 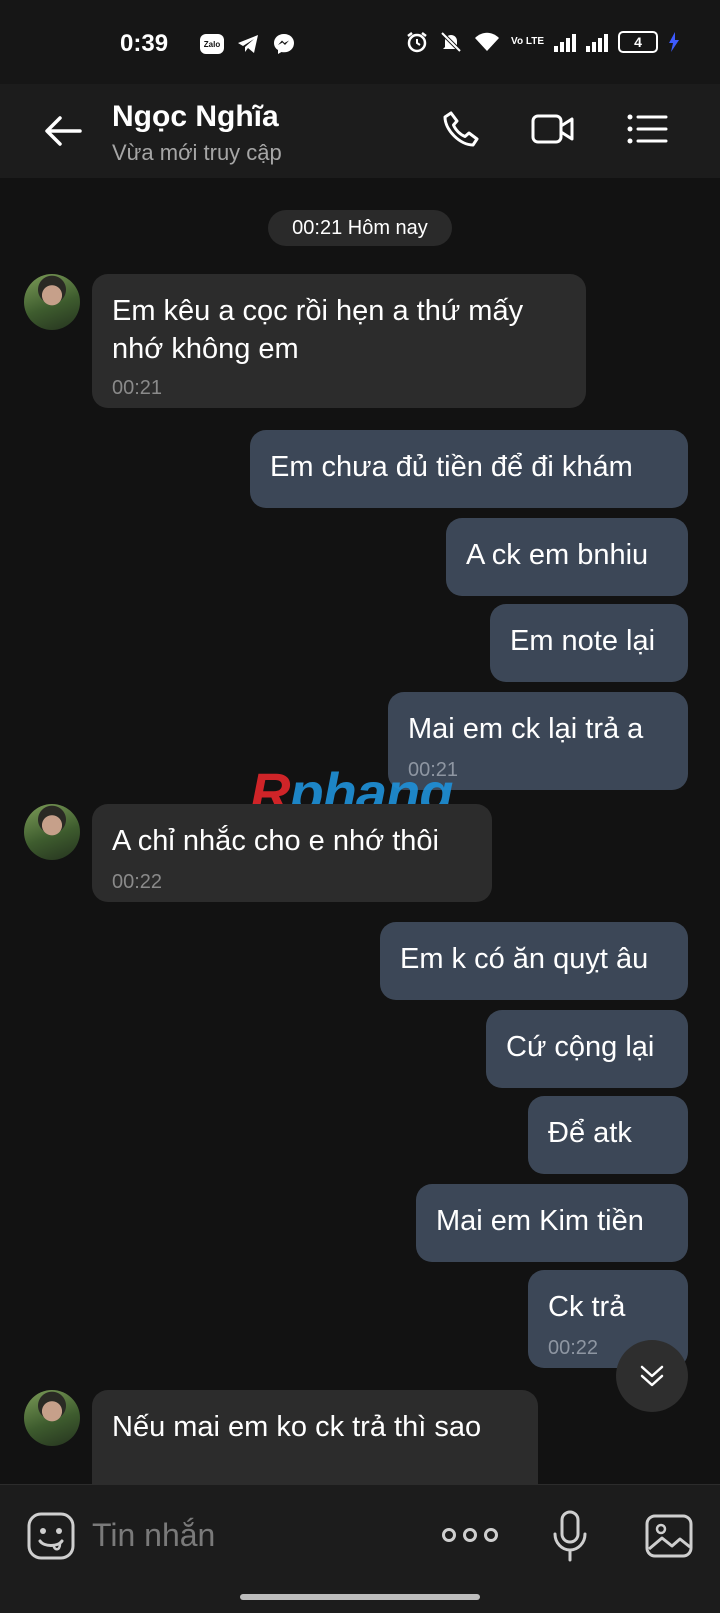 I want to click on scroll-to-bottom-button, so click(x=652, y=1376).